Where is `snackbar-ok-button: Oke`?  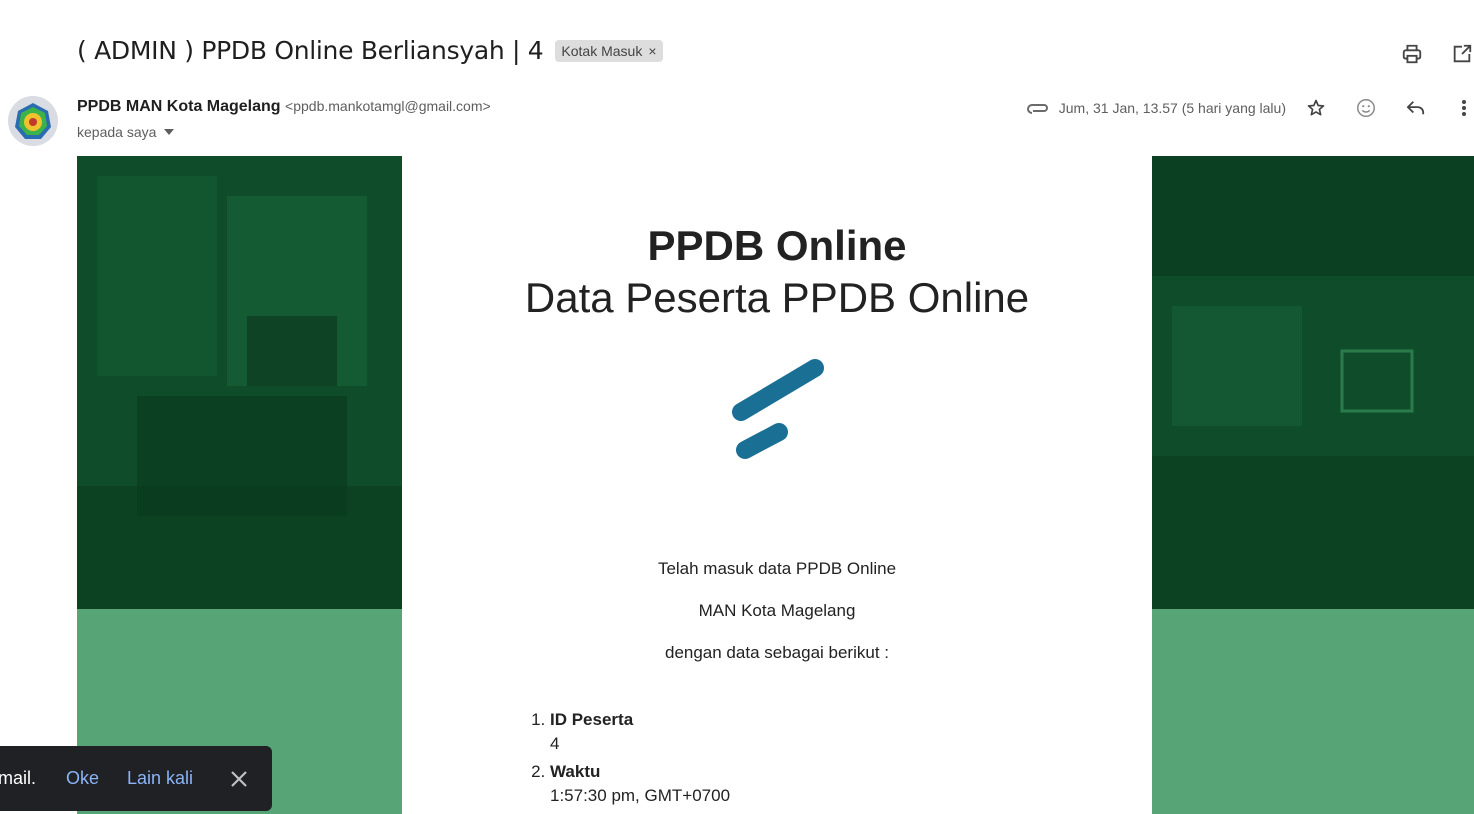 snackbar-ok-button: Oke is located at coordinates (82, 778).